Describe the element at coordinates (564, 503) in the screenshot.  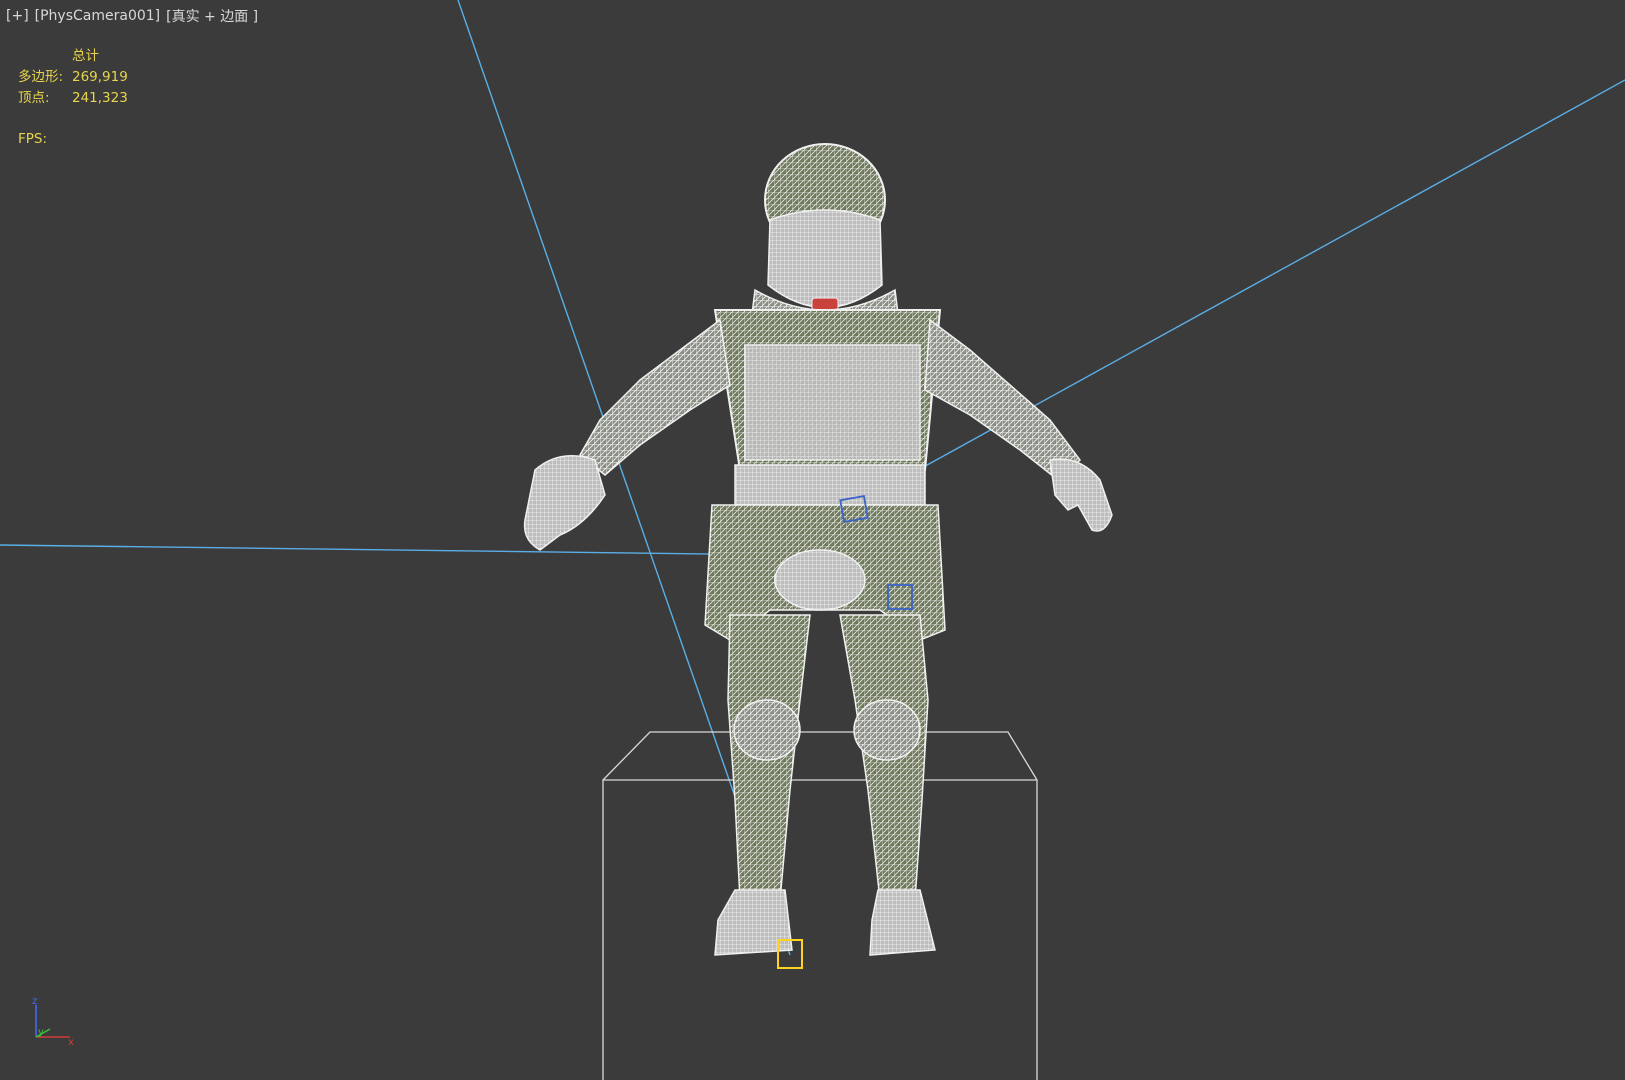
I see `left-hand` at that location.